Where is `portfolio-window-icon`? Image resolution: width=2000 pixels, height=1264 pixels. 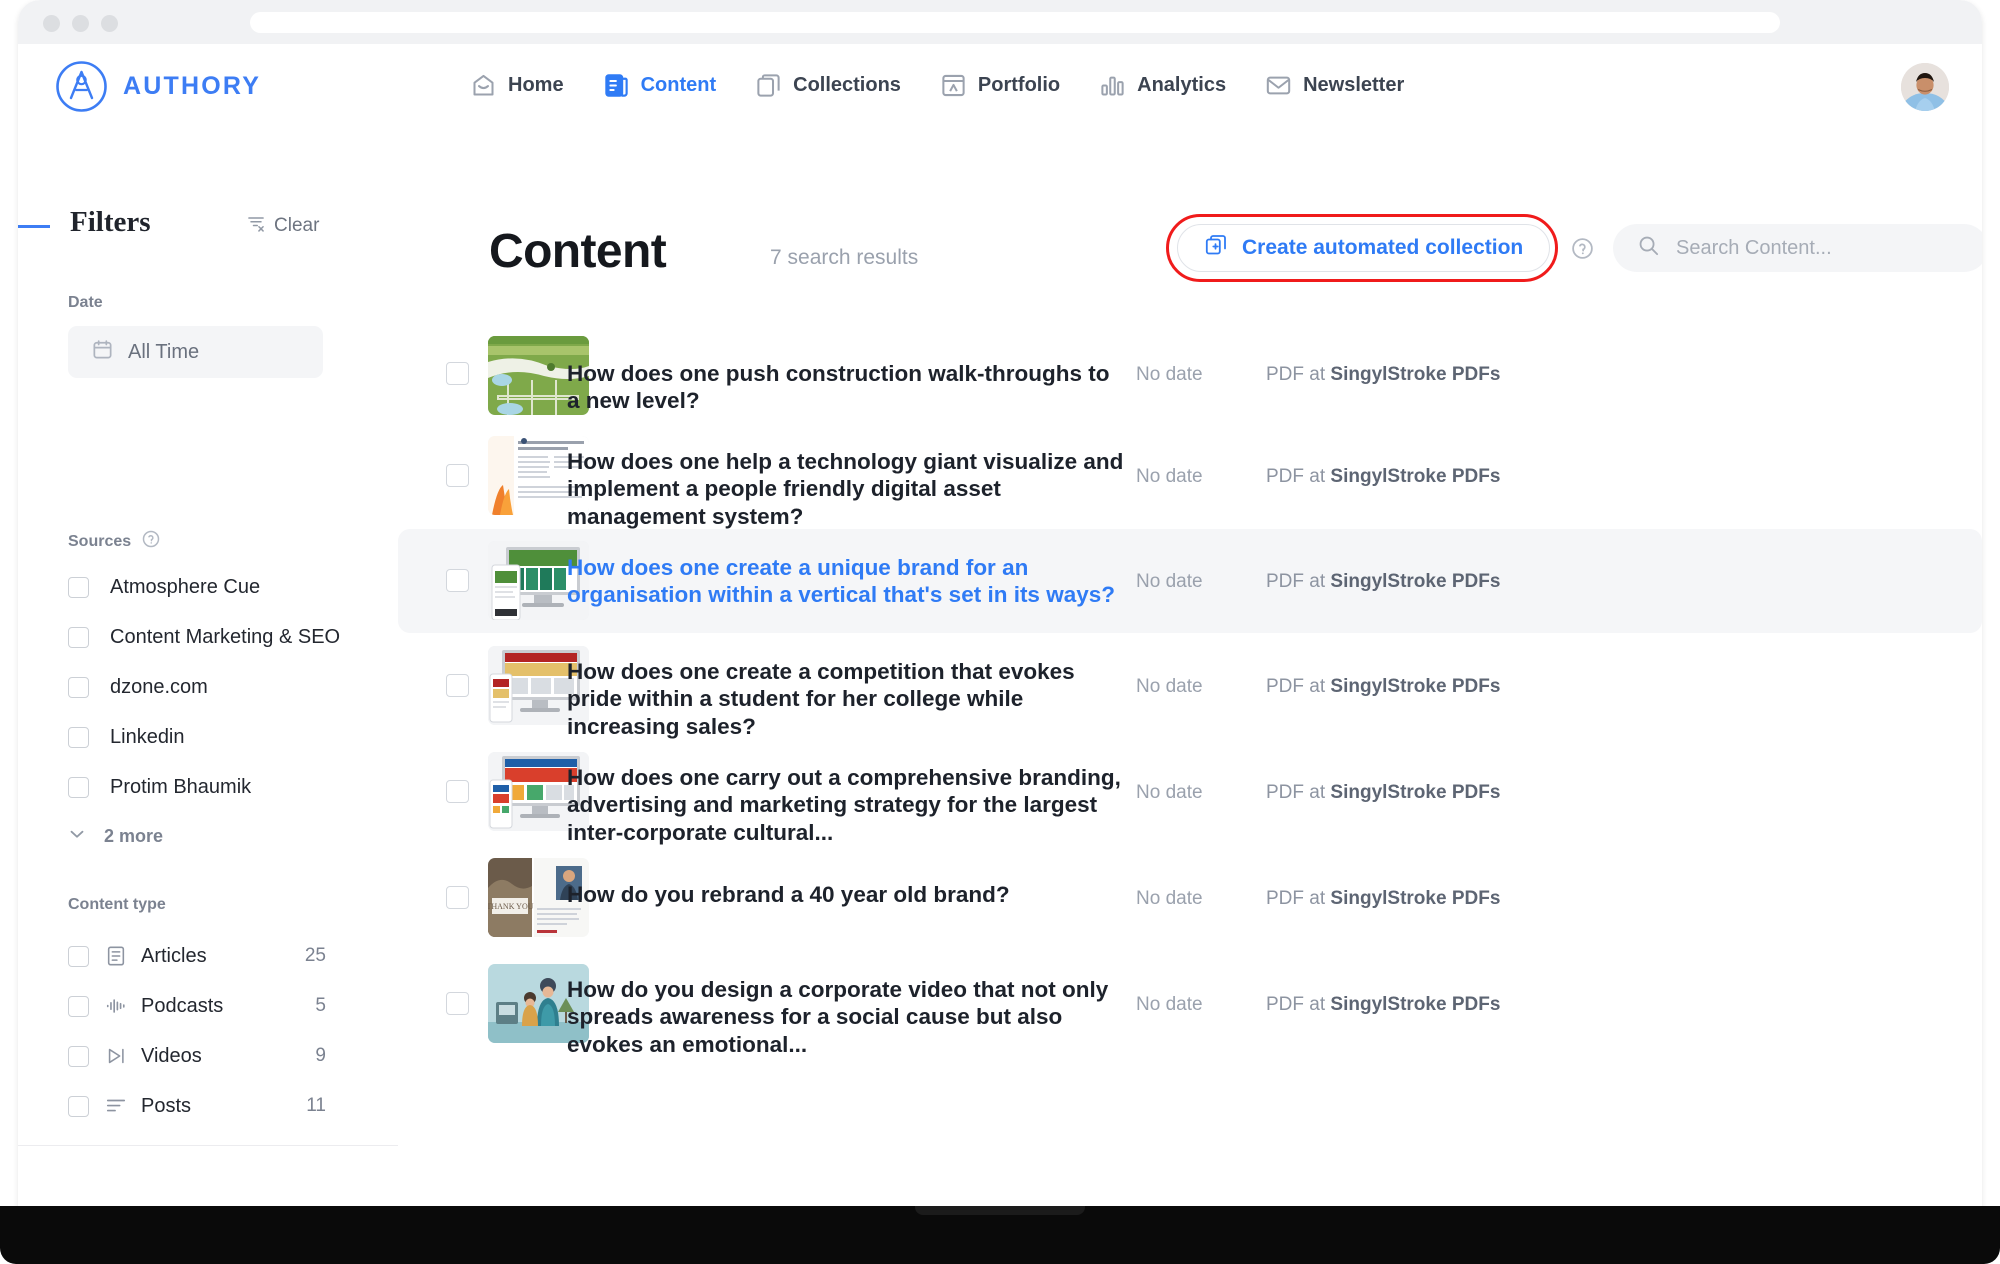 portfolio-window-icon is located at coordinates (953, 85).